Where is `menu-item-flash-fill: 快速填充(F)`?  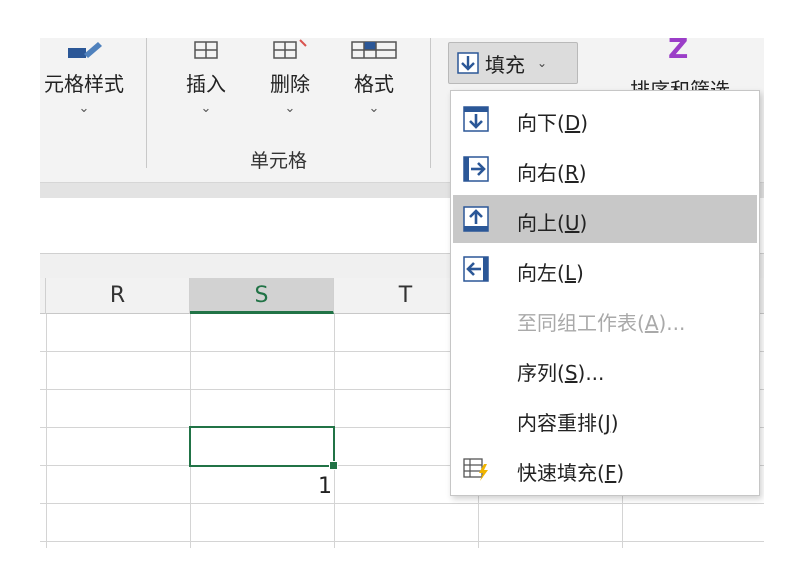 menu-item-flash-fill: 快速填充(F) is located at coordinates (605, 469).